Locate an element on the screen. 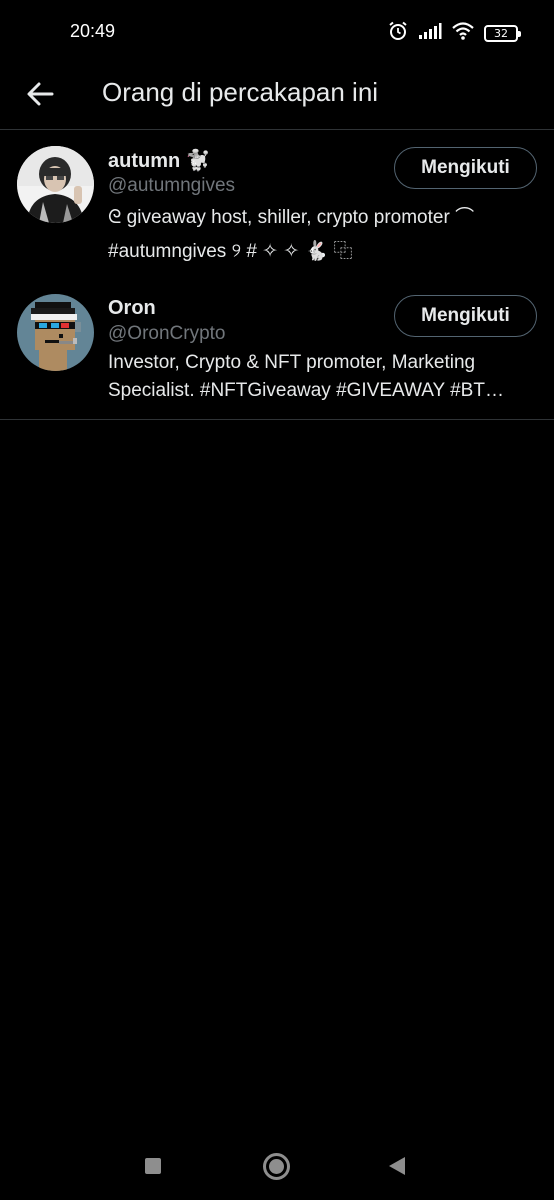 Image resolution: width=554 pixels, height=1200 pixels. recents-square-icon is located at coordinates (153, 1166).